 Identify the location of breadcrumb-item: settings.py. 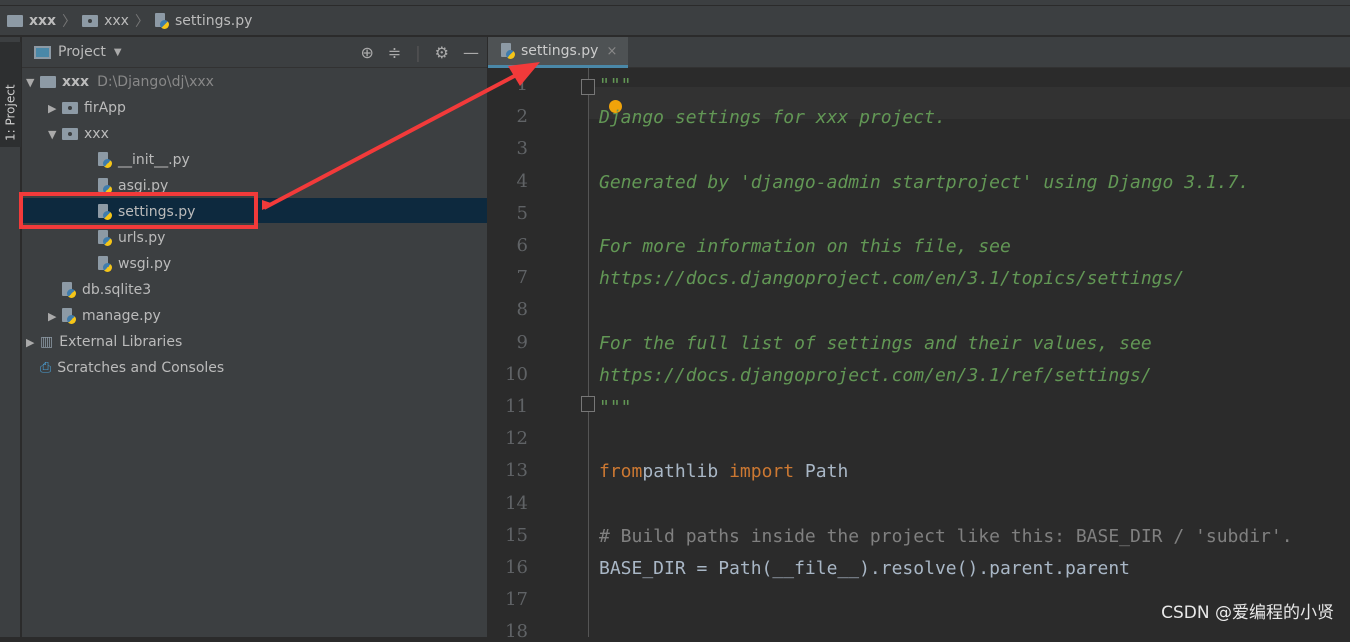
(213, 21).